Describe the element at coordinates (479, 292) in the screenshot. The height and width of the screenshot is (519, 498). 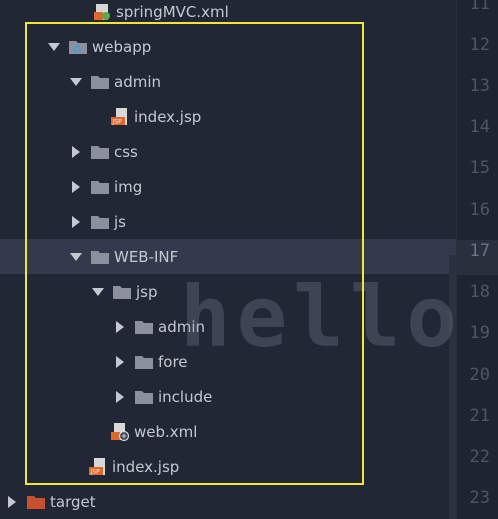
I see `line-number: 18` at that location.